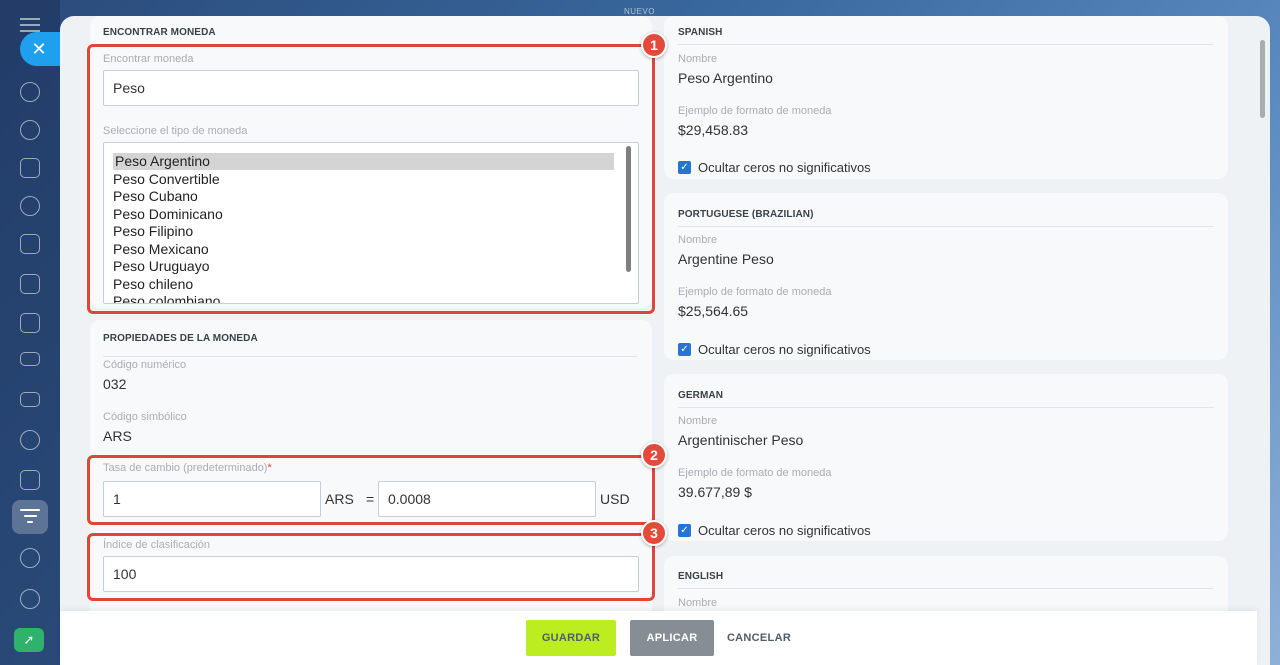 The height and width of the screenshot is (665, 1280). I want to click on section-title: ENCONTRAR MONEDA, so click(159, 32).